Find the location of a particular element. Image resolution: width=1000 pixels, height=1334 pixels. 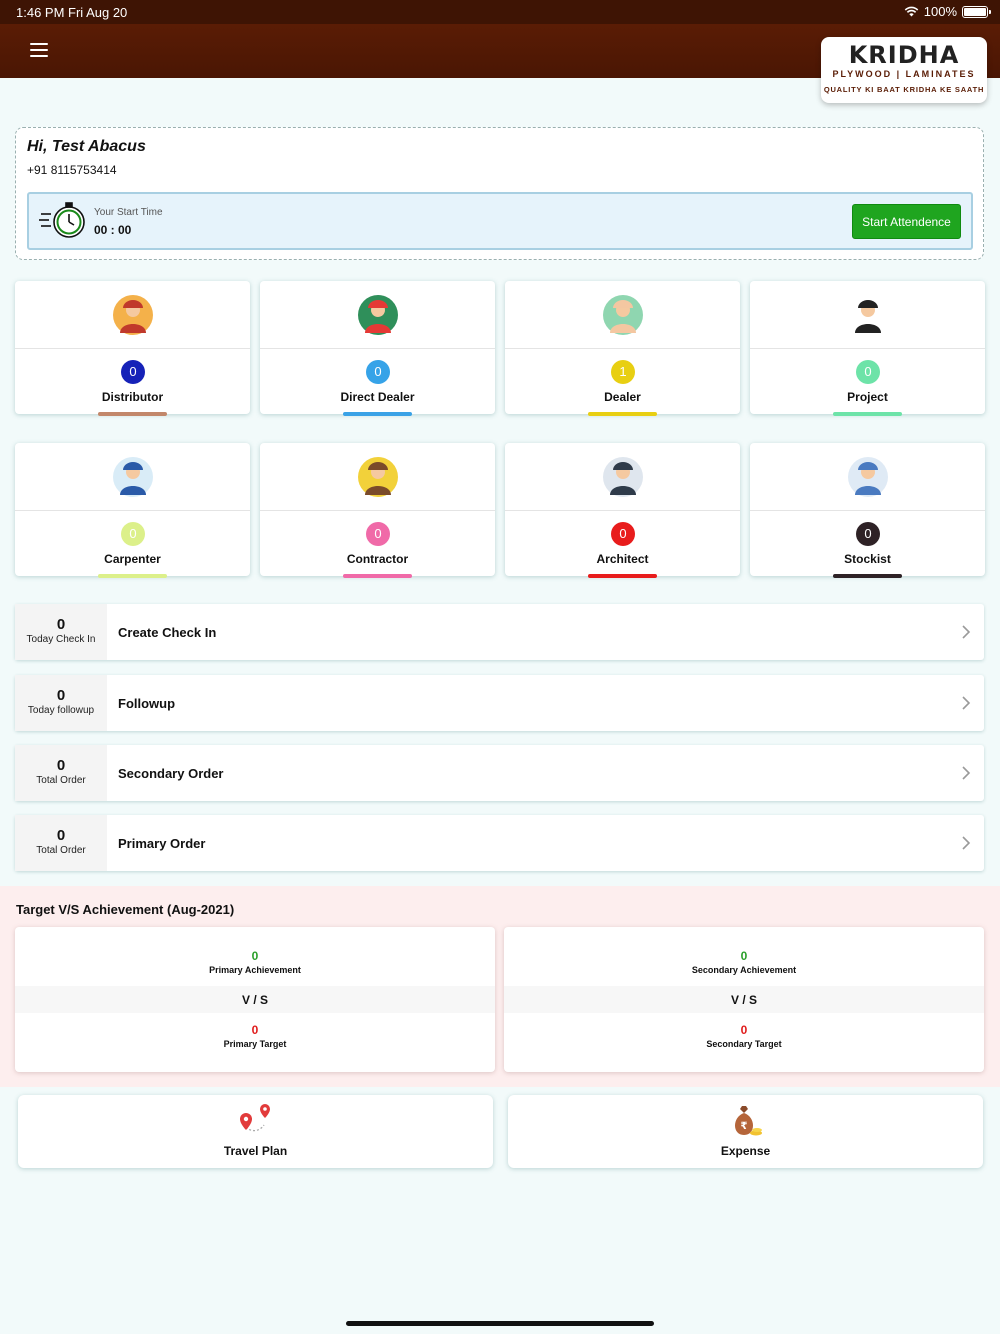

direct-dealer-icon is located at coordinates (378, 315).